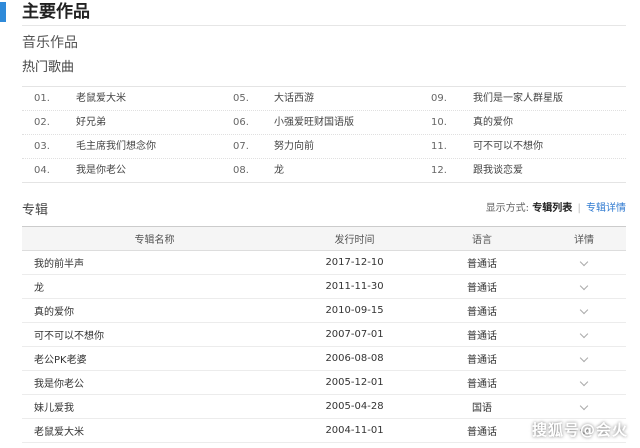 Image resolution: width=640 pixels, height=448 pixels. I want to click on song-link: 我们是一家人群星版, so click(518, 99).